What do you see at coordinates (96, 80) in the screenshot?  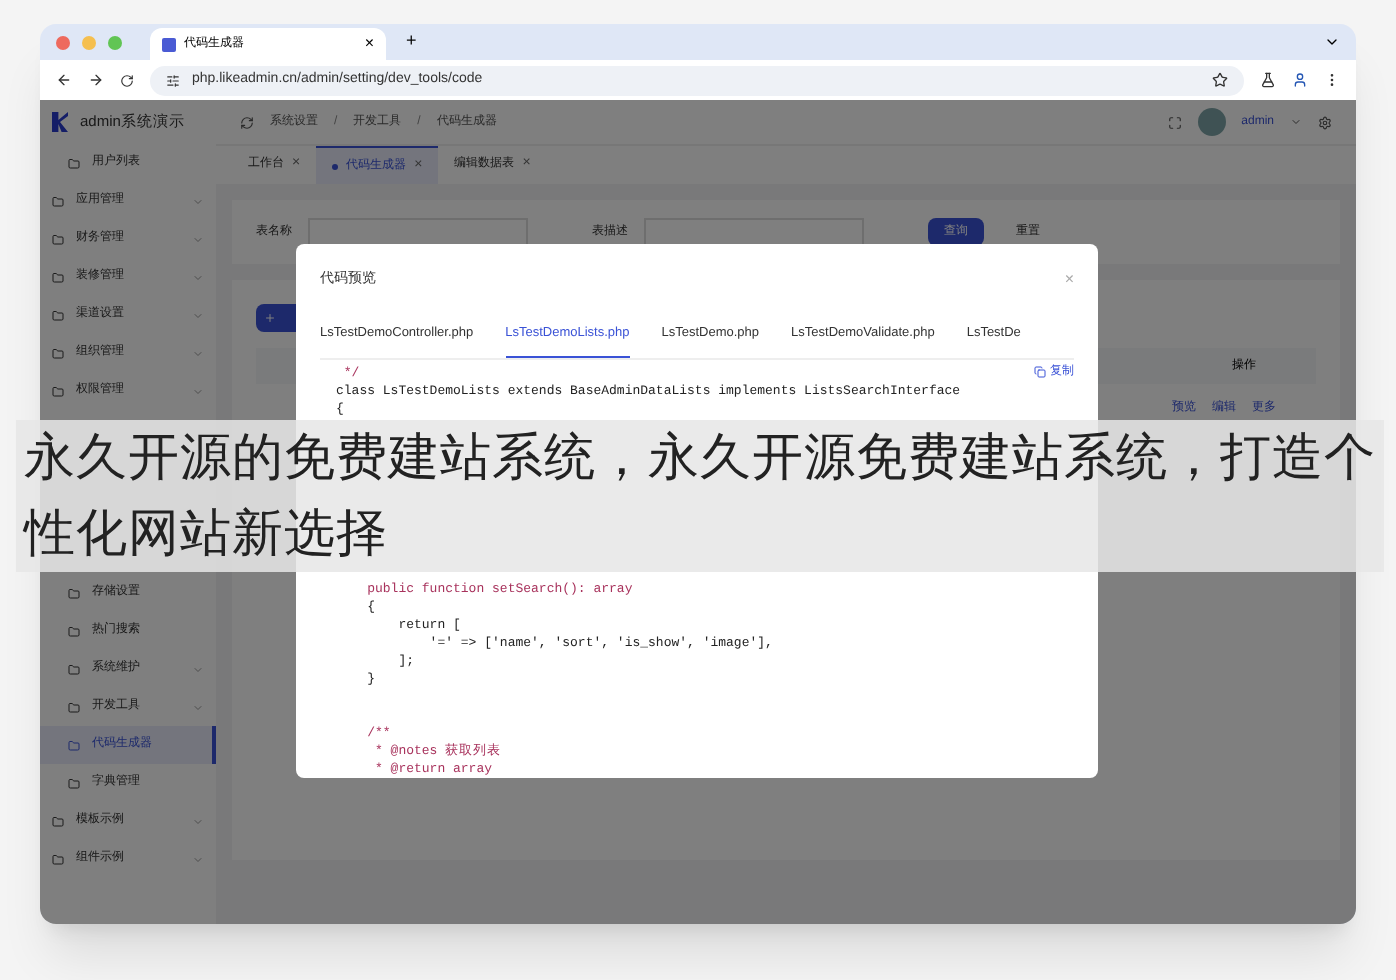 I see `forward-icon` at bounding box center [96, 80].